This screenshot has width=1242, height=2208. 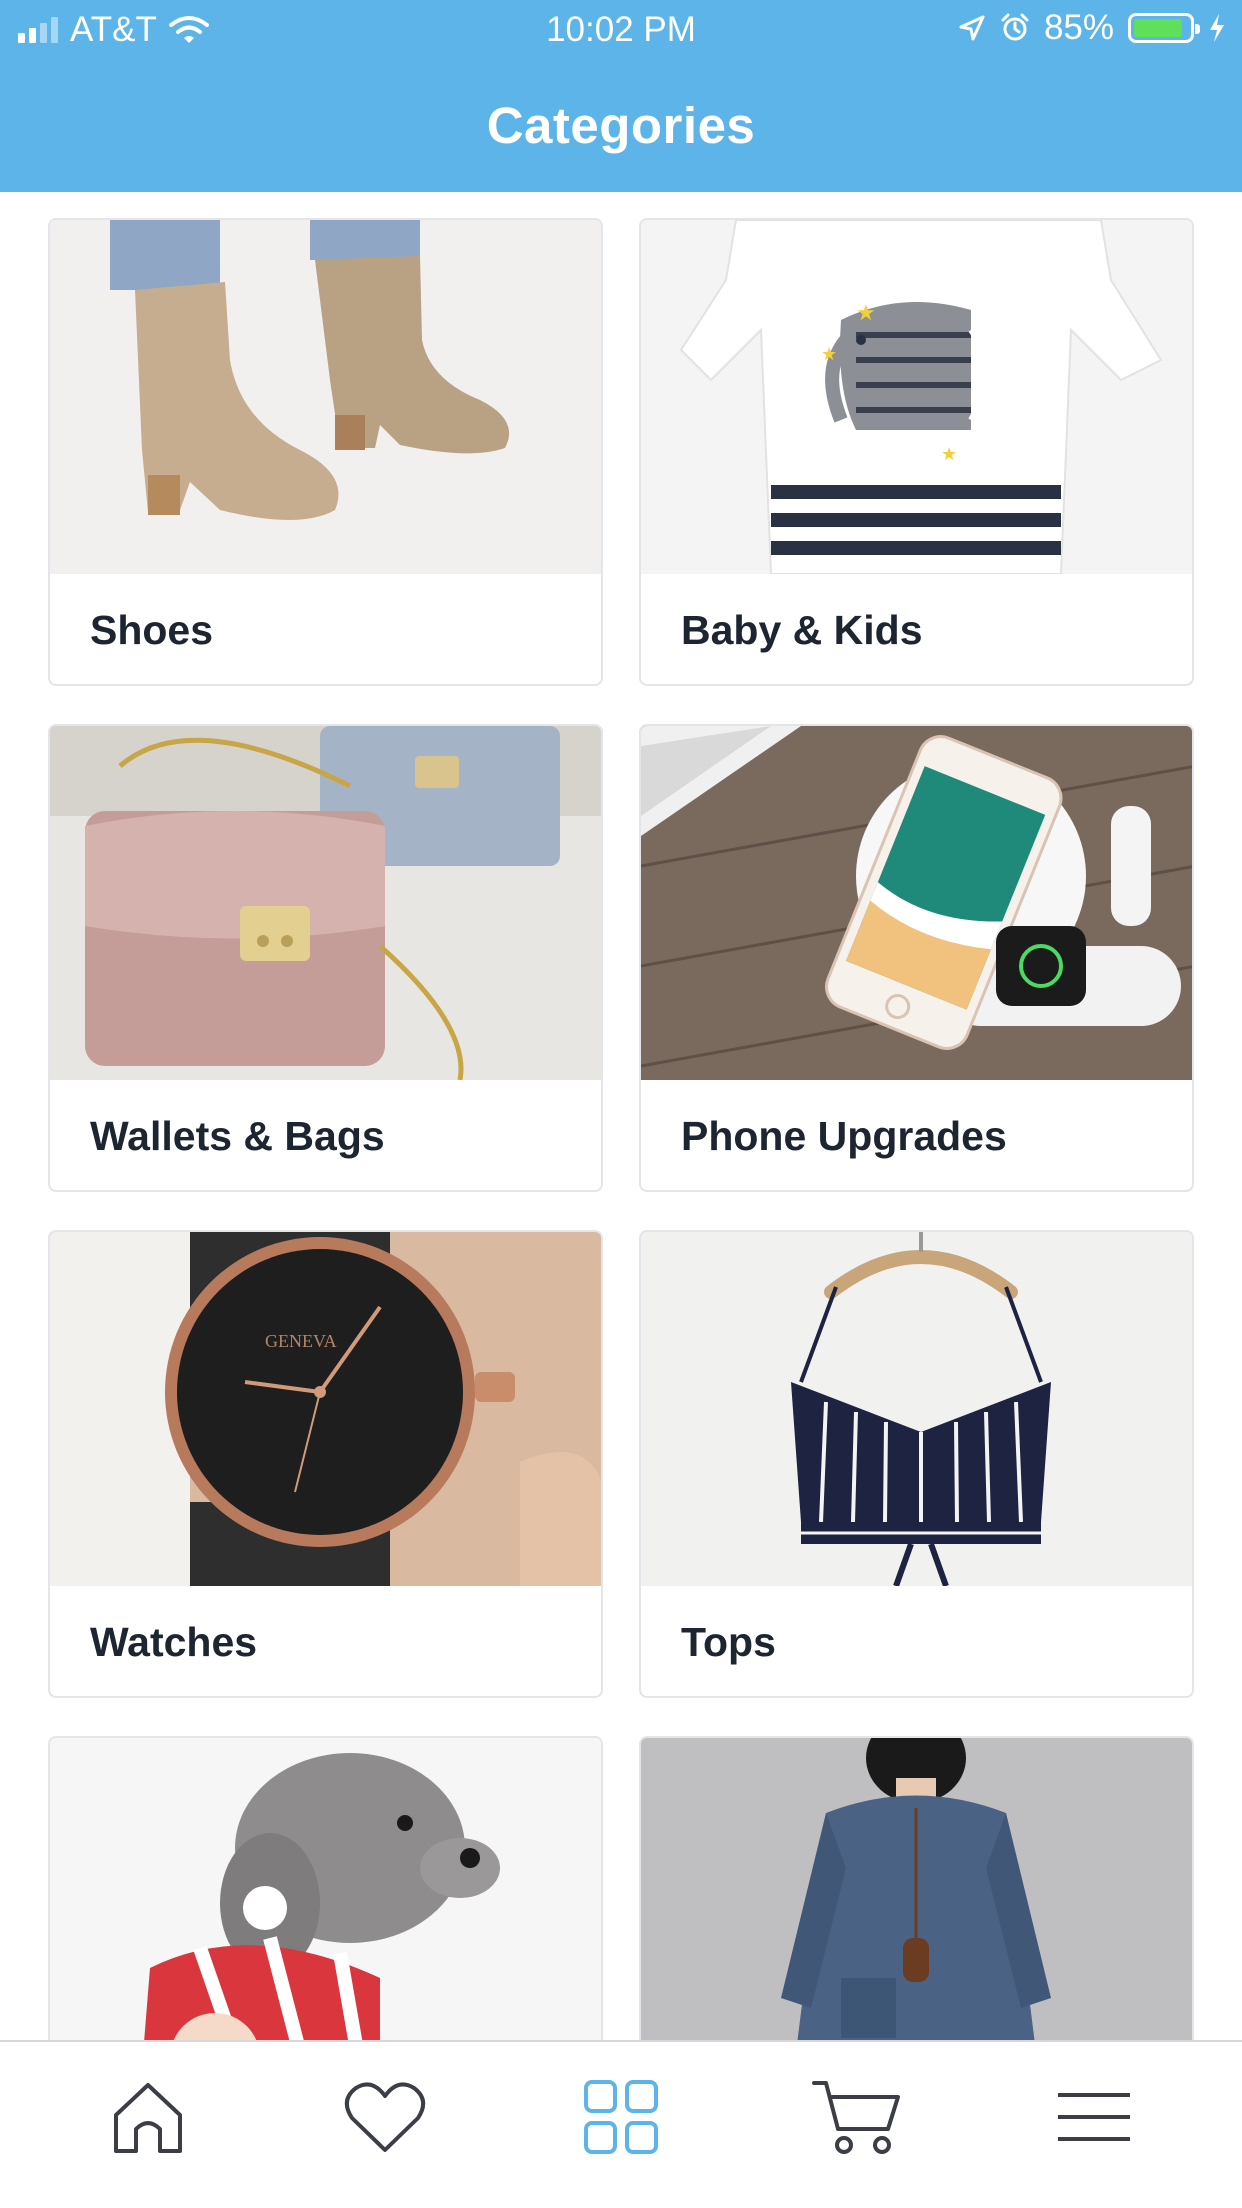 I want to click on category-label-watches: Watches, so click(x=174, y=1641).